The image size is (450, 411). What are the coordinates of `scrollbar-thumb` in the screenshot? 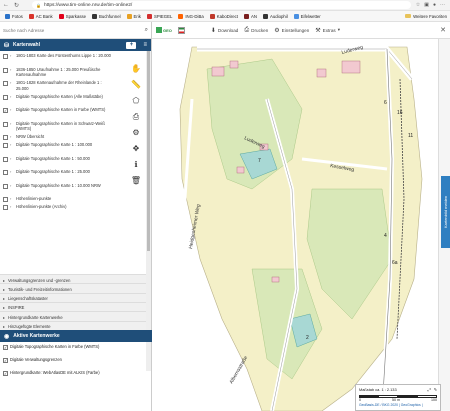 It's located at (148, 151).